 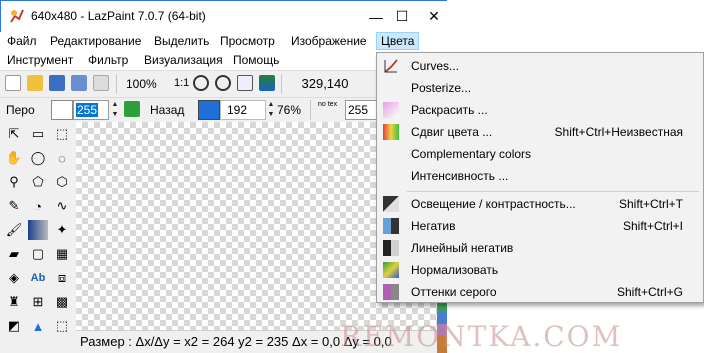 I want to click on shift-colors-icon, so click(x=391, y=132).